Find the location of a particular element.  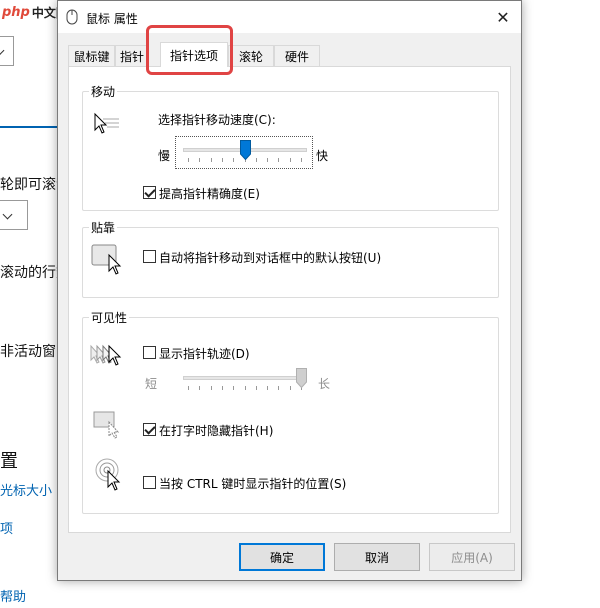

background-heading: 置 is located at coordinates (9, 461).